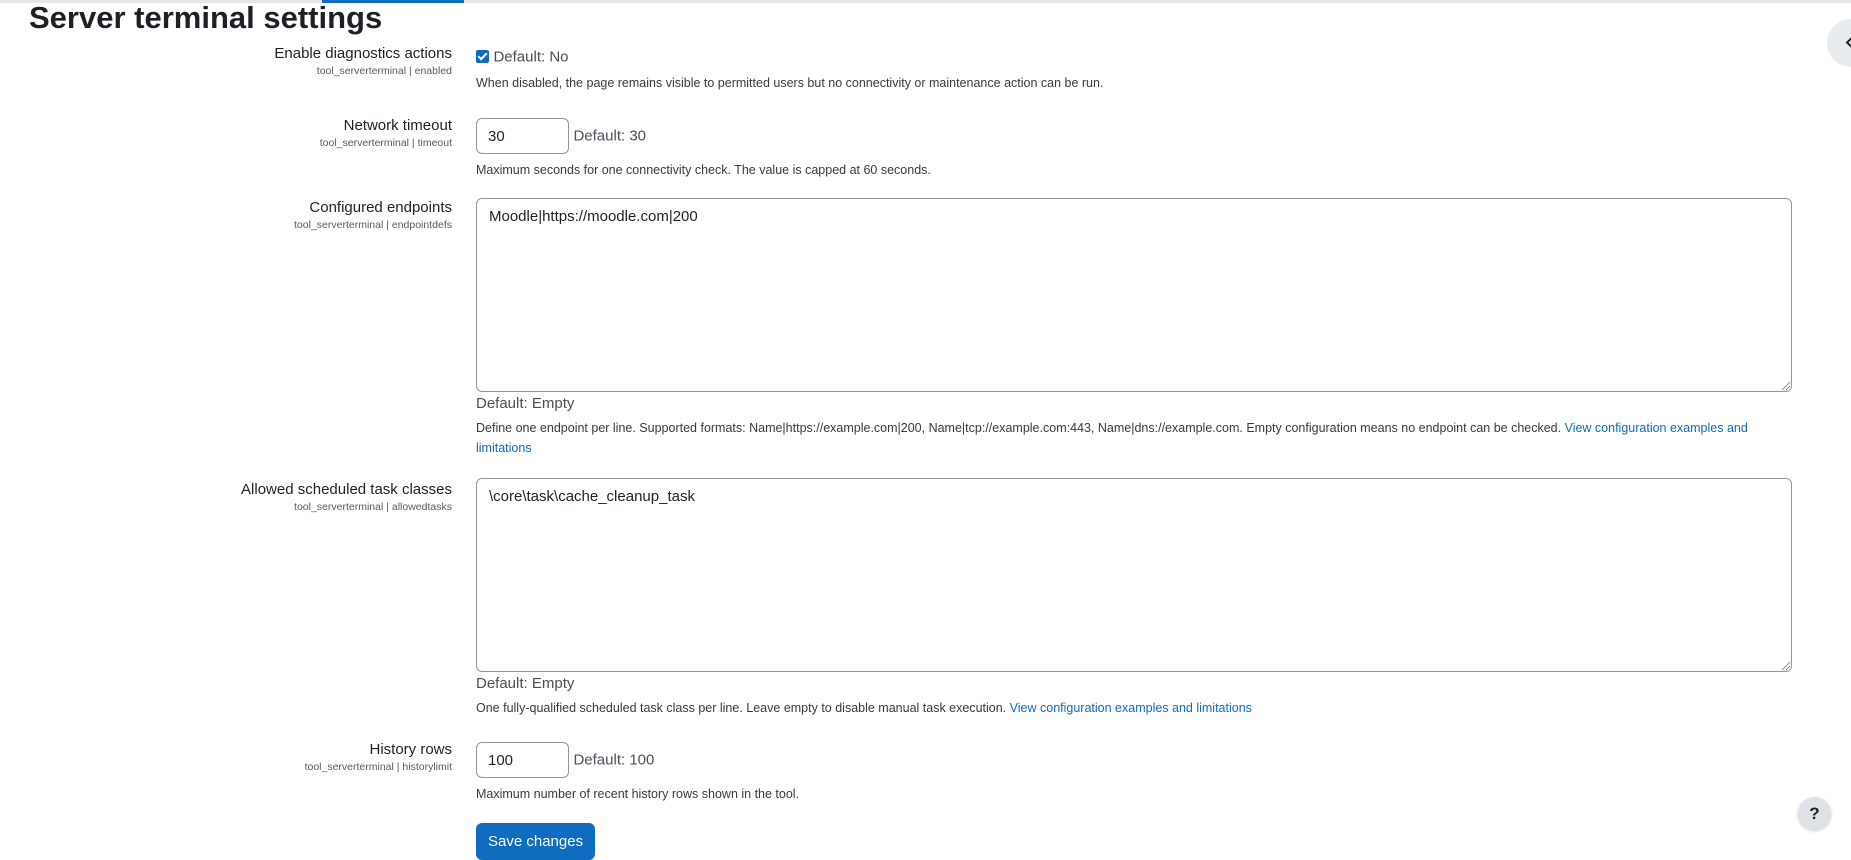 Image resolution: width=1851 pixels, height=860 pixels. I want to click on chevron-left-icon, so click(1848, 42).